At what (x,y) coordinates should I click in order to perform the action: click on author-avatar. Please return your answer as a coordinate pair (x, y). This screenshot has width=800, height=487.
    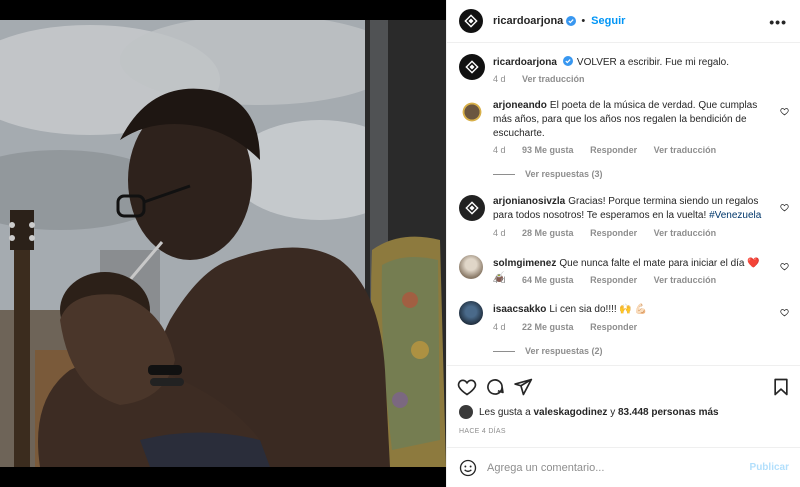
    Looking at the image, I should click on (471, 21).